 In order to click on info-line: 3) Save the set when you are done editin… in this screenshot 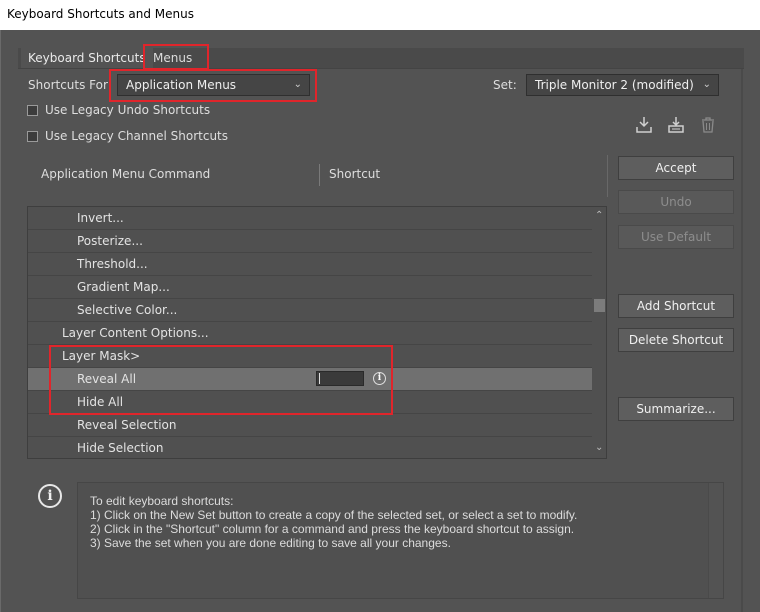, I will do `click(270, 543)`.